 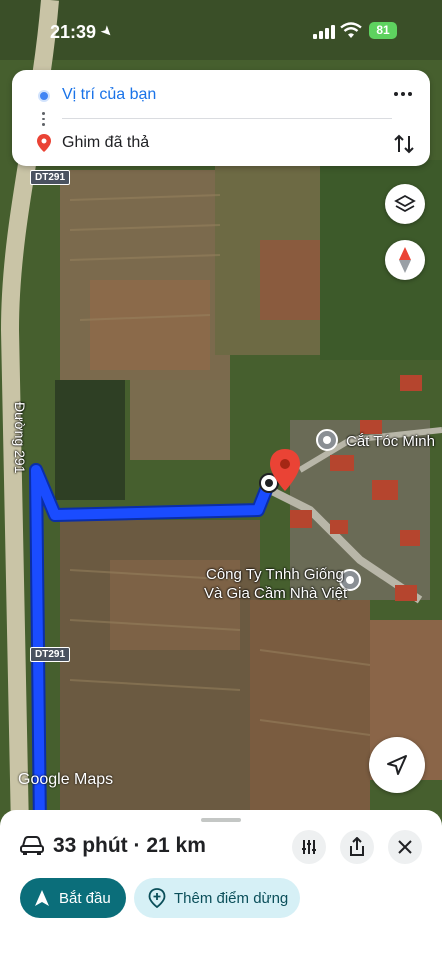 I want to click on road-name-label: Đường 291, so click(x=20, y=438).